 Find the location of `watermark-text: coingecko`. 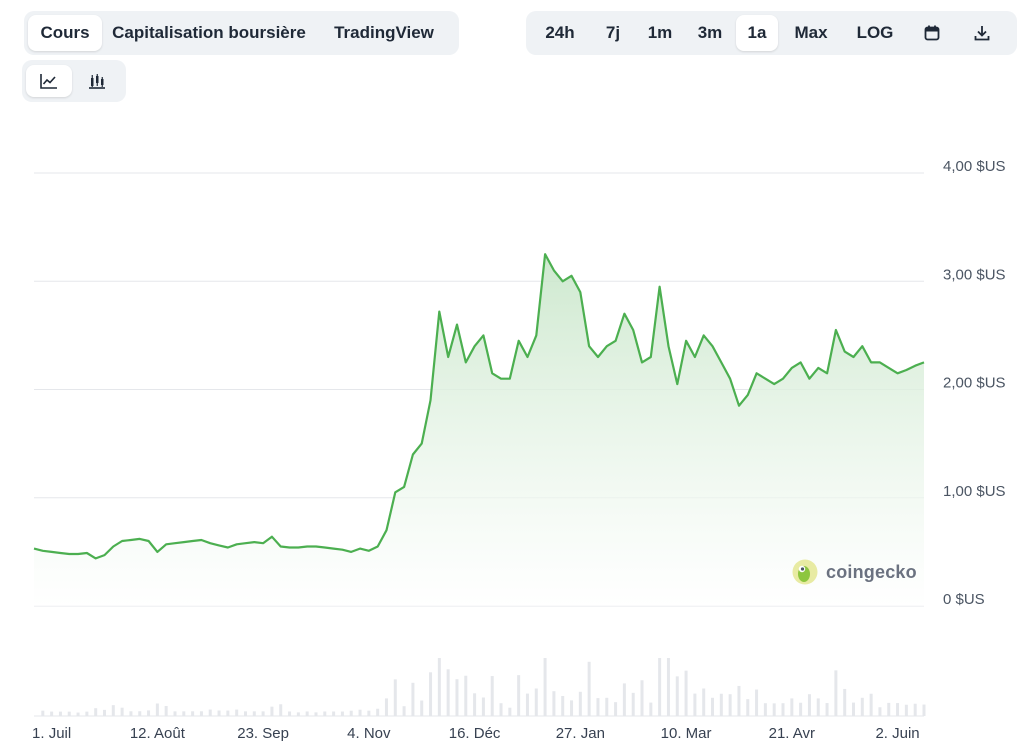

watermark-text: coingecko is located at coordinates (871, 571).